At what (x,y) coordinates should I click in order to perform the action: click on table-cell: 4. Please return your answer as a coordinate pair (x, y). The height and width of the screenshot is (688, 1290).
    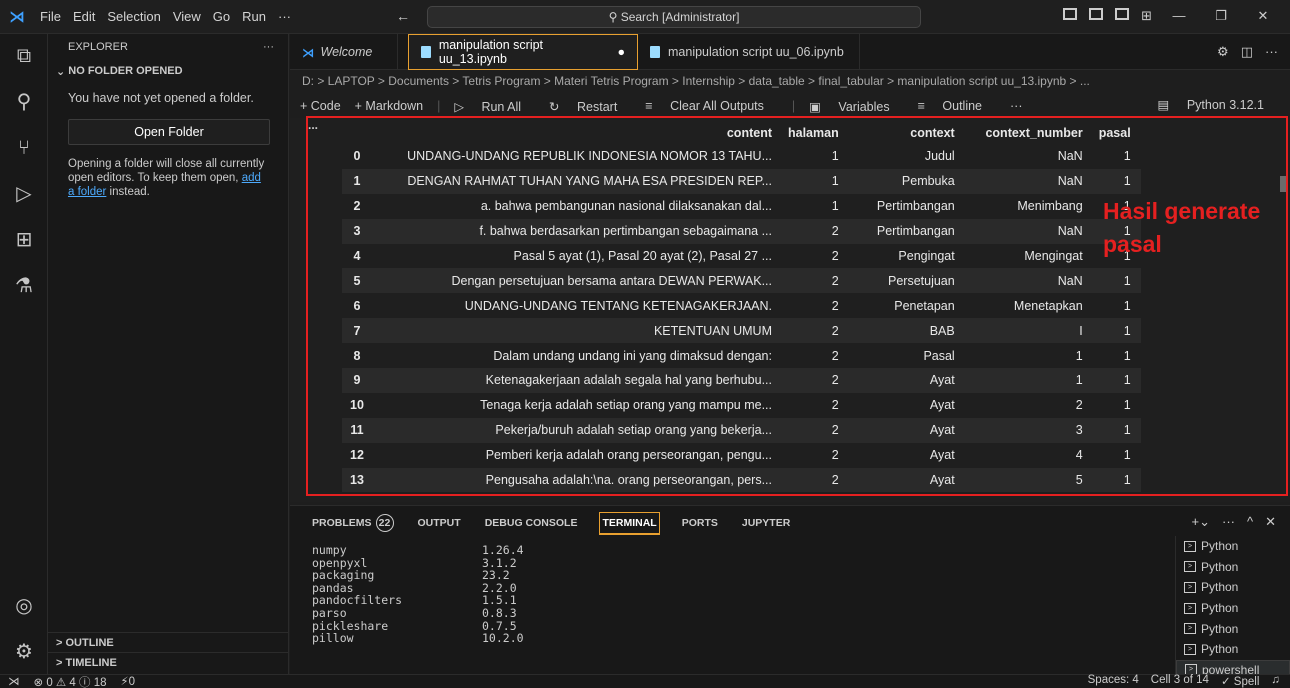
    Looking at the image, I should click on (1079, 455).